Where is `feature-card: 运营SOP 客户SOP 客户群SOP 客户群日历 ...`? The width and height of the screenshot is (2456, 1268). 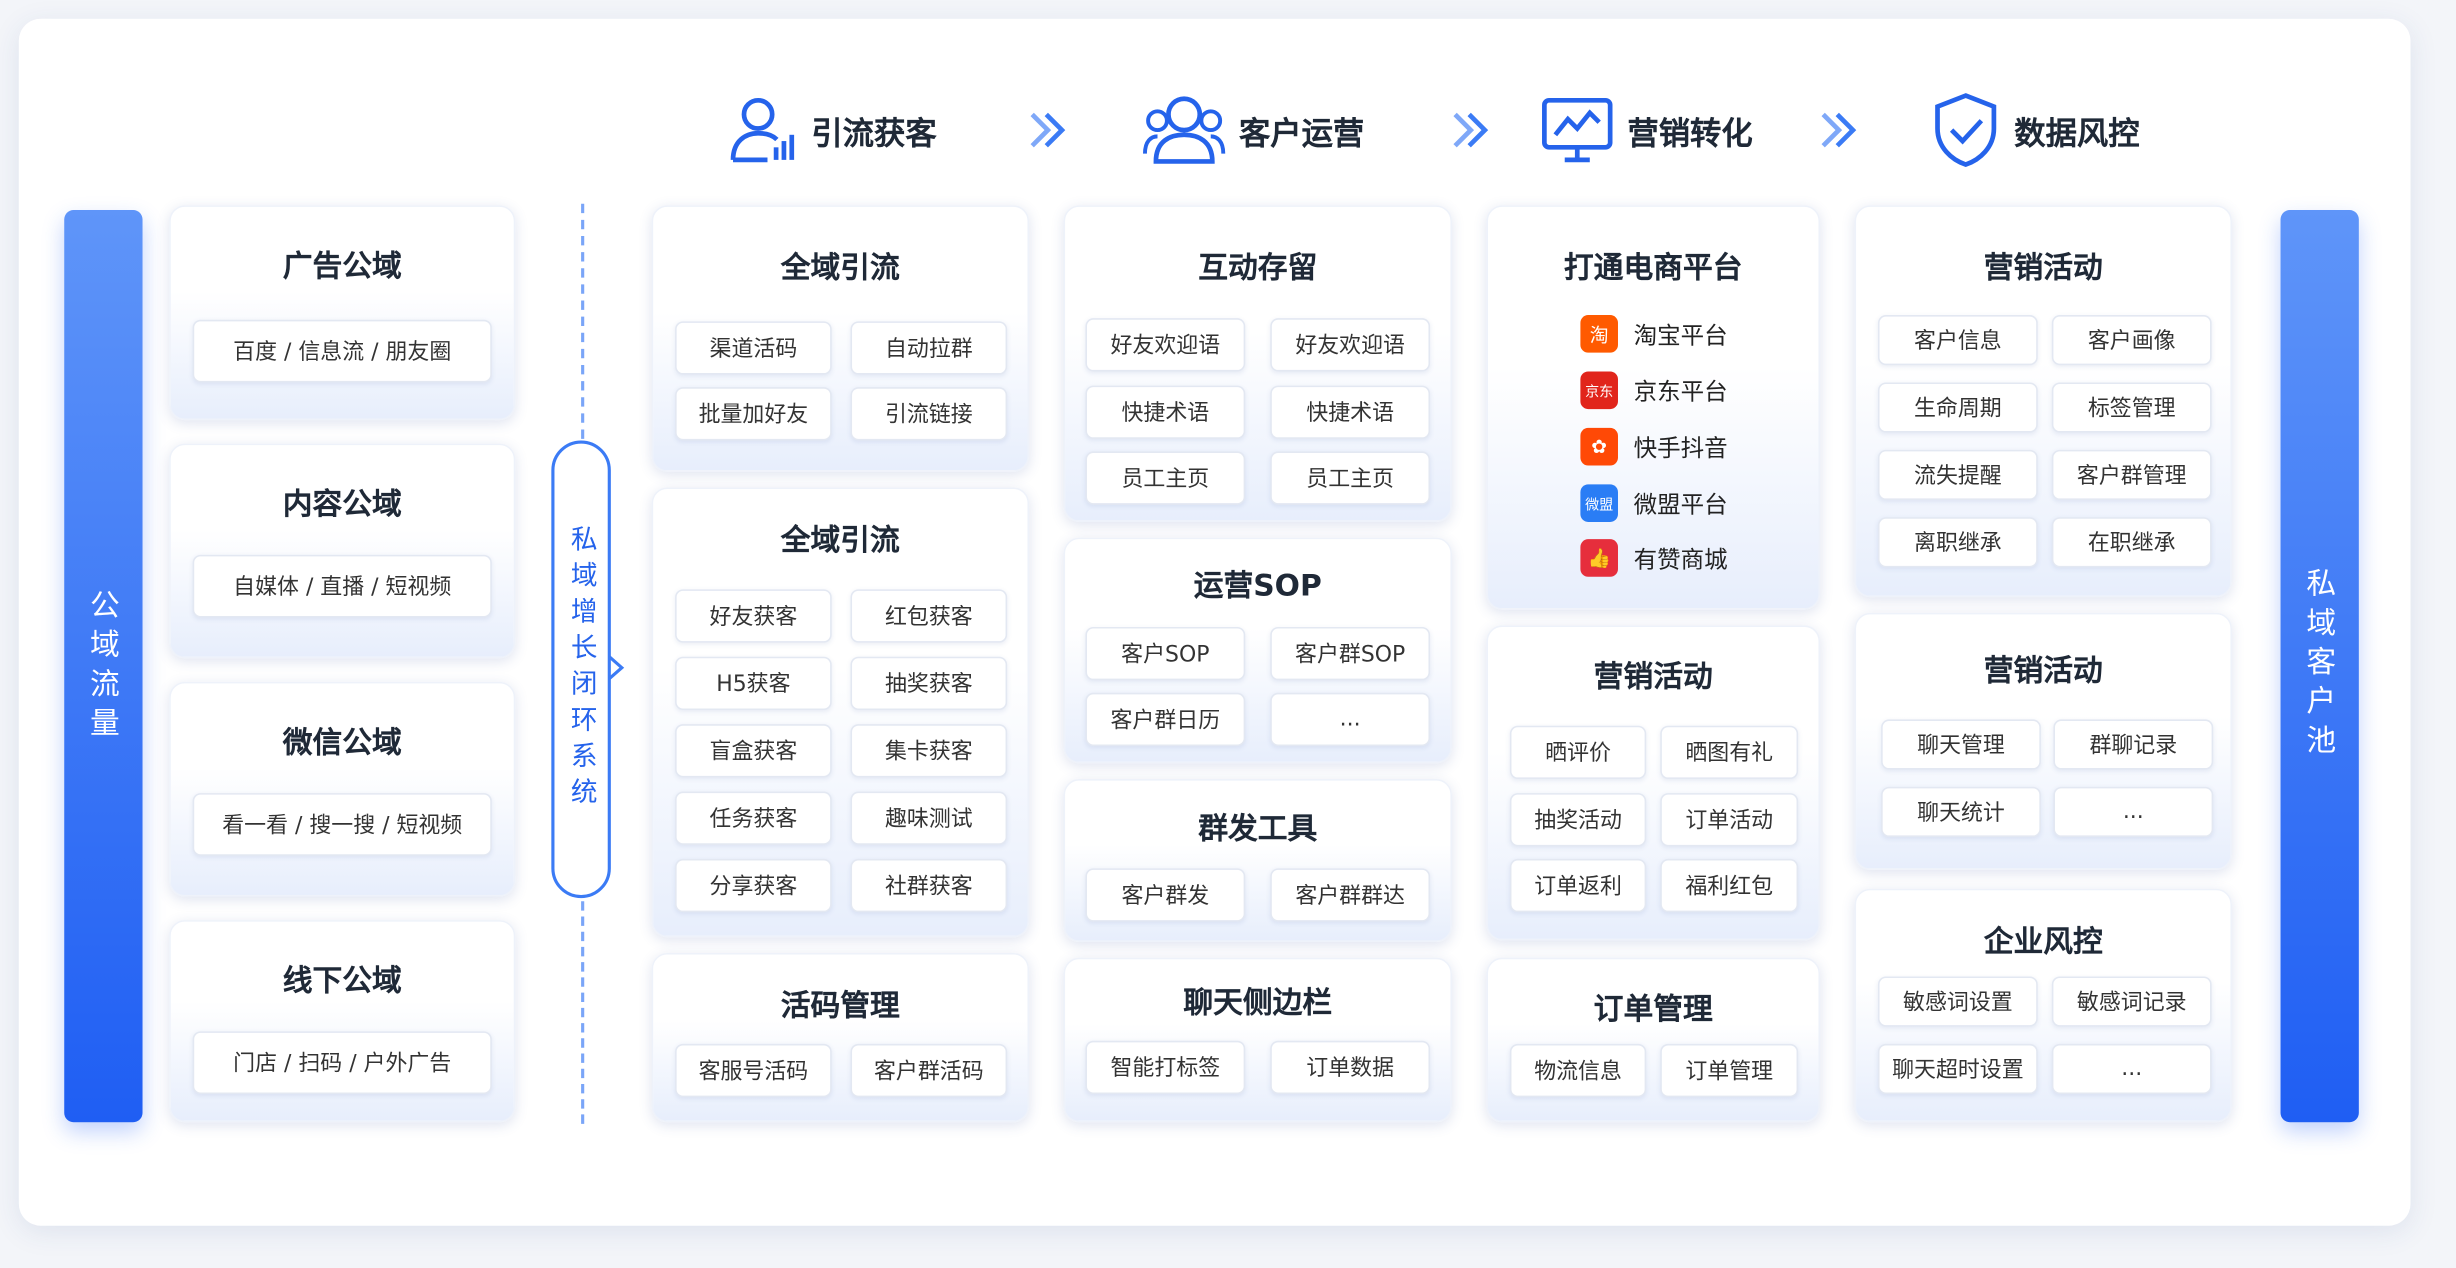
feature-card: 运营SOP 客户SOP 客户群SOP 客户群日历 ... is located at coordinates (1257, 650).